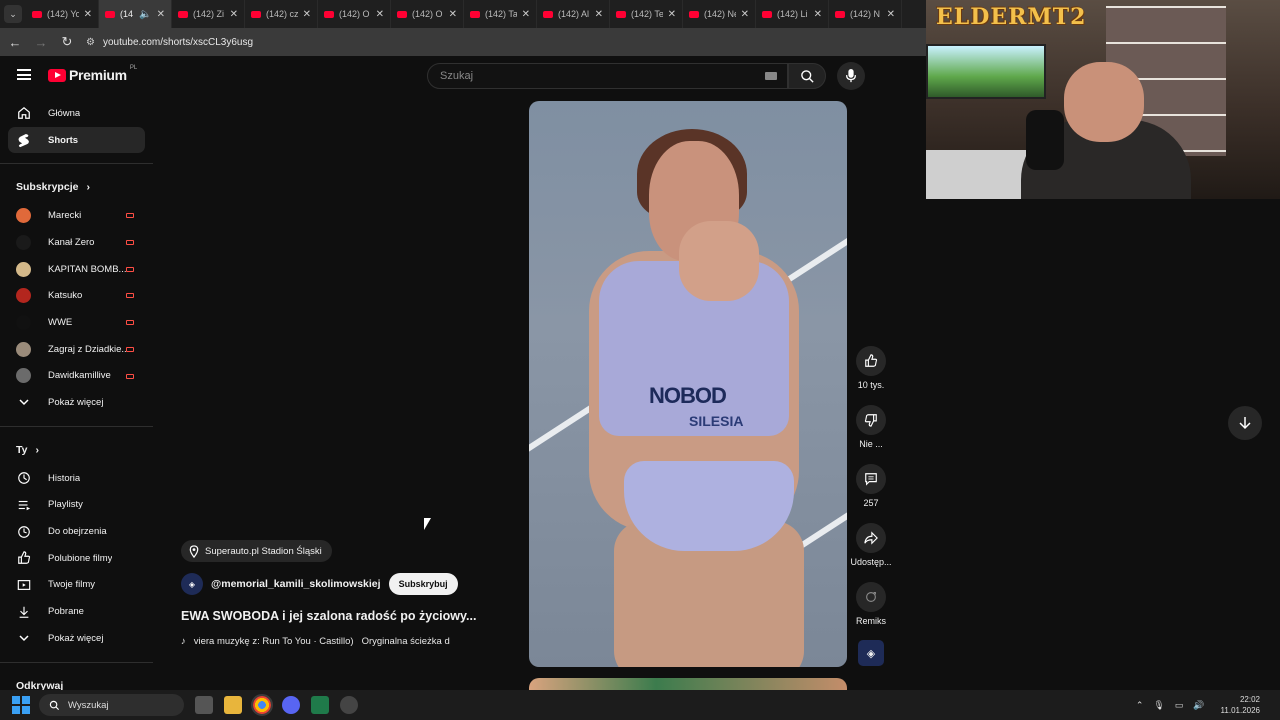  I want to click on windows-start-icon, so click(21, 705).